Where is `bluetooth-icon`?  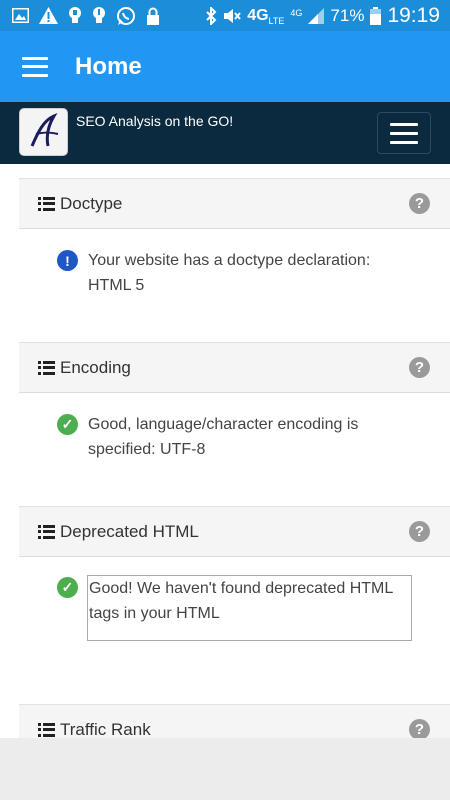 bluetooth-icon is located at coordinates (211, 15).